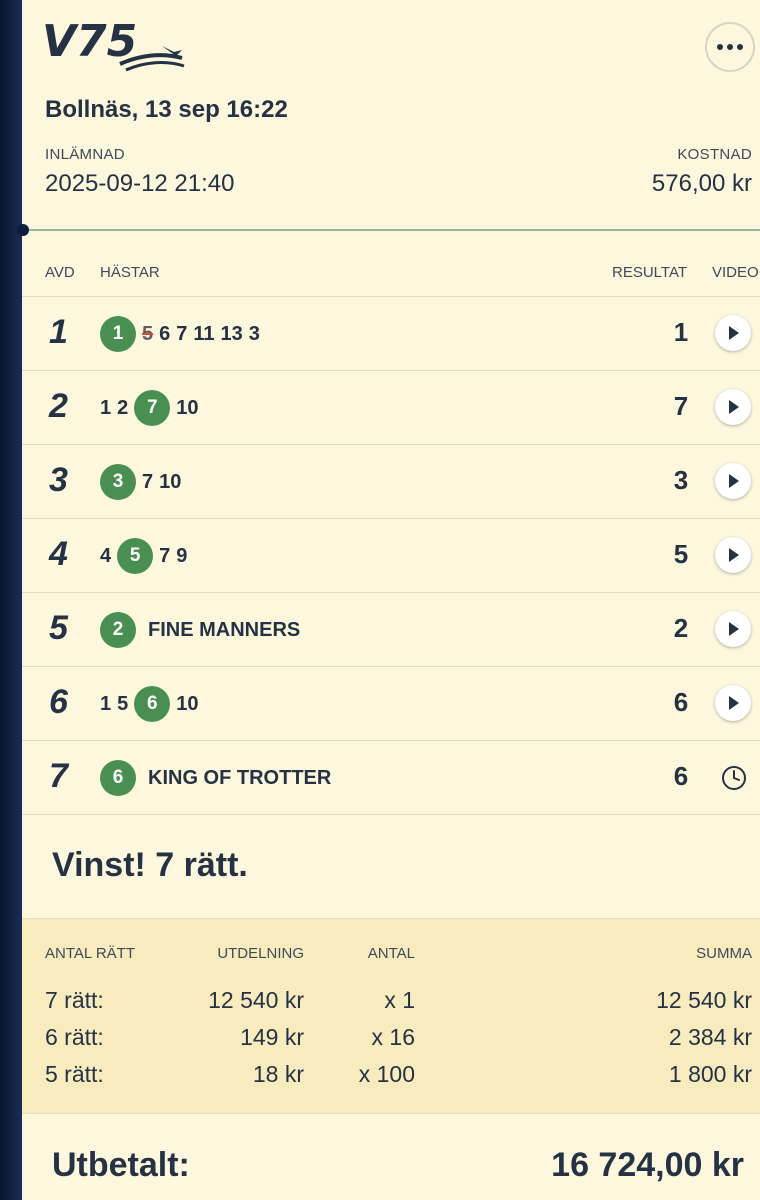  I want to click on win-message: Vinst! 7 rätt., so click(150, 865).